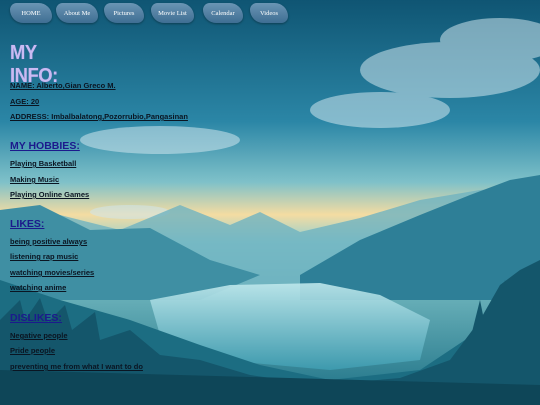 Image resolution: width=540 pixels, height=405 pixels. Describe the element at coordinates (36, 318) in the screenshot. I see `dislikes-heading: DISLIKES:` at that location.